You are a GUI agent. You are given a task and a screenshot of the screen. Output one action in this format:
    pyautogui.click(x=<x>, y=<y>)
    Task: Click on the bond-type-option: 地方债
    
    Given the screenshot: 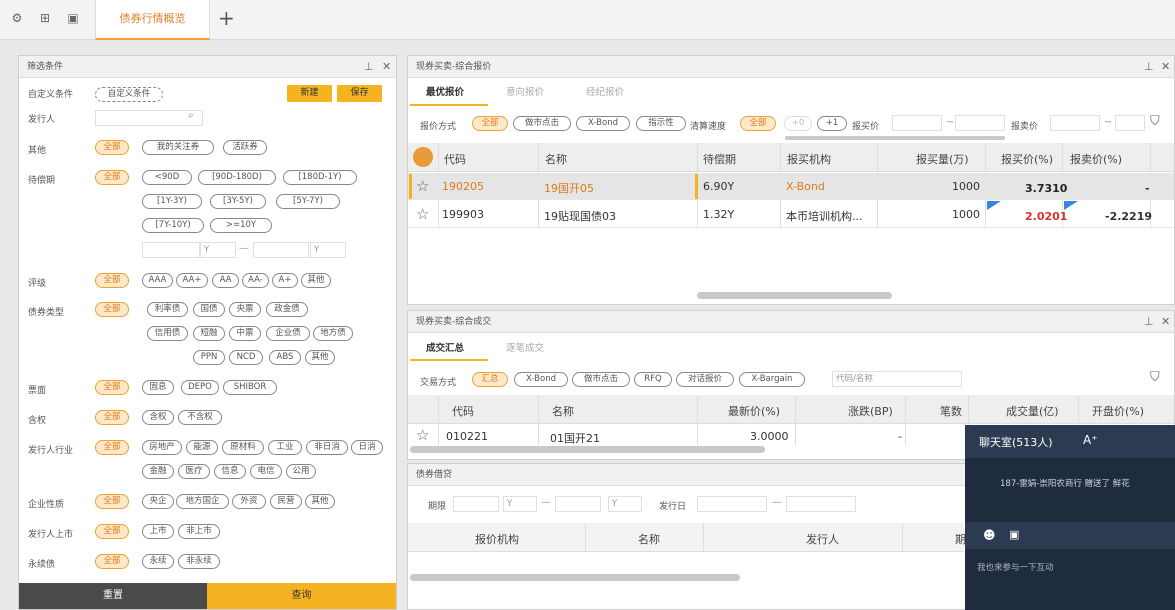 What is the action you would take?
    pyautogui.click(x=333, y=333)
    